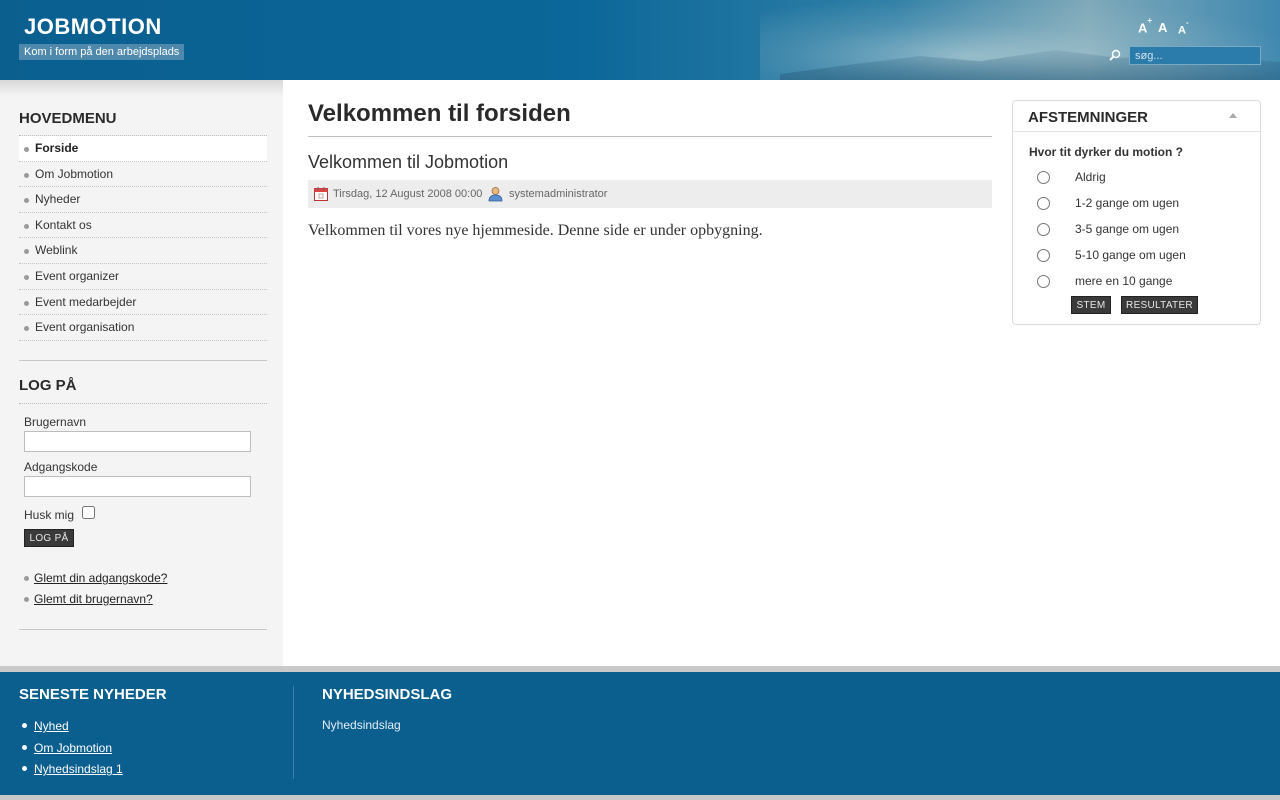 The height and width of the screenshot is (800, 1280). I want to click on article-date: Tirsdag, 12 August 2008 00:00, so click(408, 194).